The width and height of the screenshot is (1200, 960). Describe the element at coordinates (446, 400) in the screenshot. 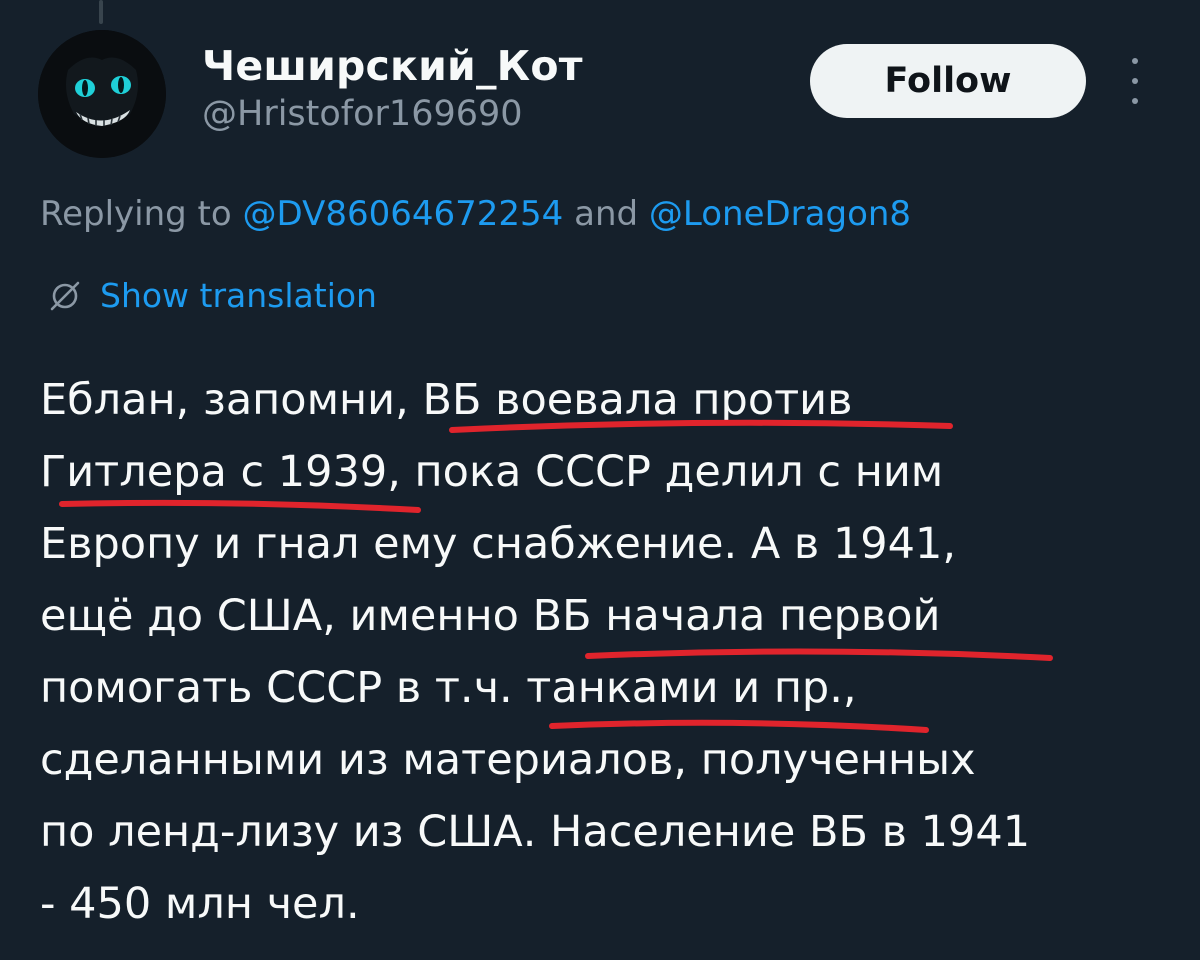

I see `tweet-line: Еблан, запомни, ВБ воевала против` at that location.